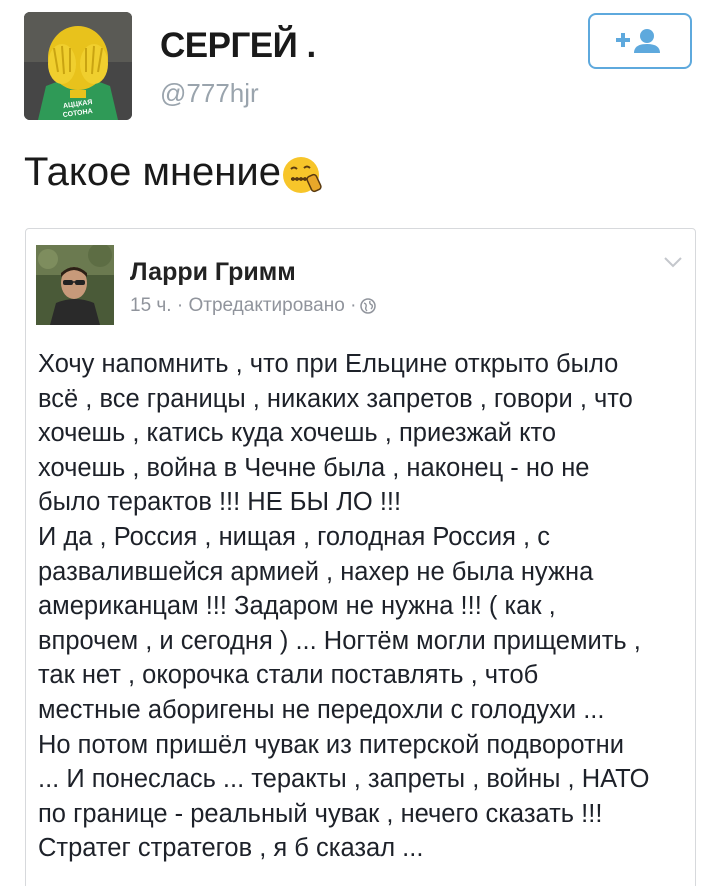  What do you see at coordinates (209, 93) in the screenshot?
I see `author-handle: @777hjr` at bounding box center [209, 93].